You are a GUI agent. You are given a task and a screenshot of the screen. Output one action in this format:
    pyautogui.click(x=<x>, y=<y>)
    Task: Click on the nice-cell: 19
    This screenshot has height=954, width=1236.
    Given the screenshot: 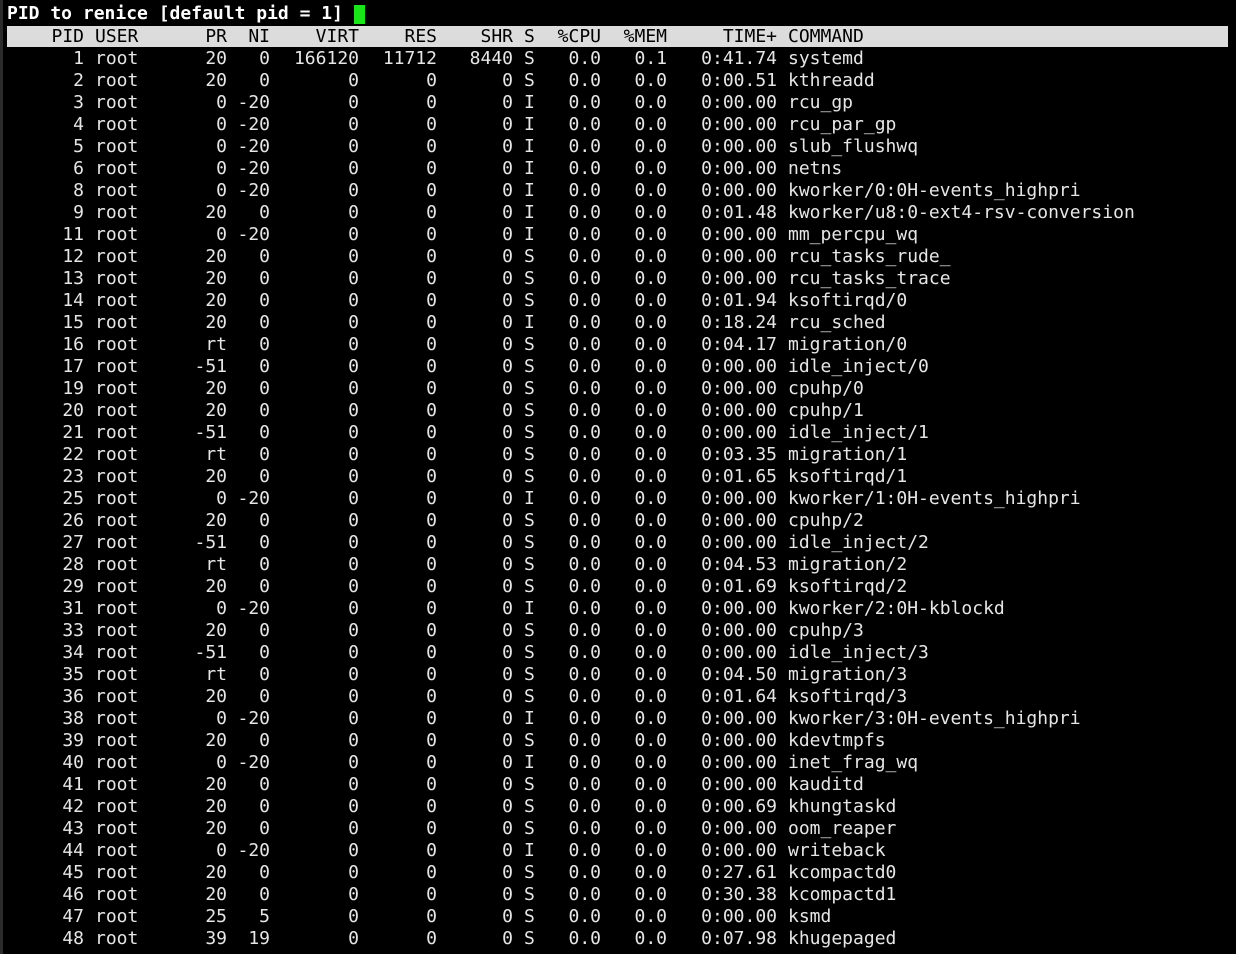 What is the action you would take?
    pyautogui.click(x=259, y=938)
    